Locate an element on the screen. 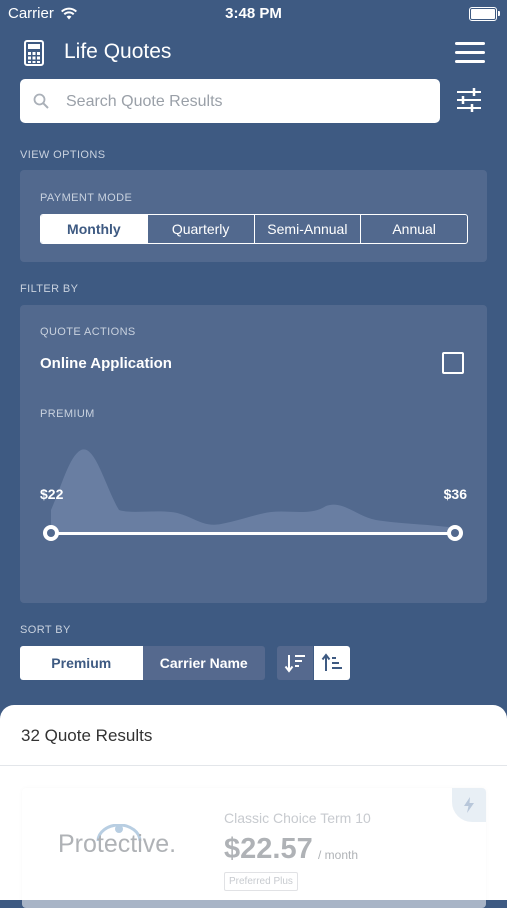 This screenshot has width=507, height=908. search-bar is located at coordinates (230, 102).